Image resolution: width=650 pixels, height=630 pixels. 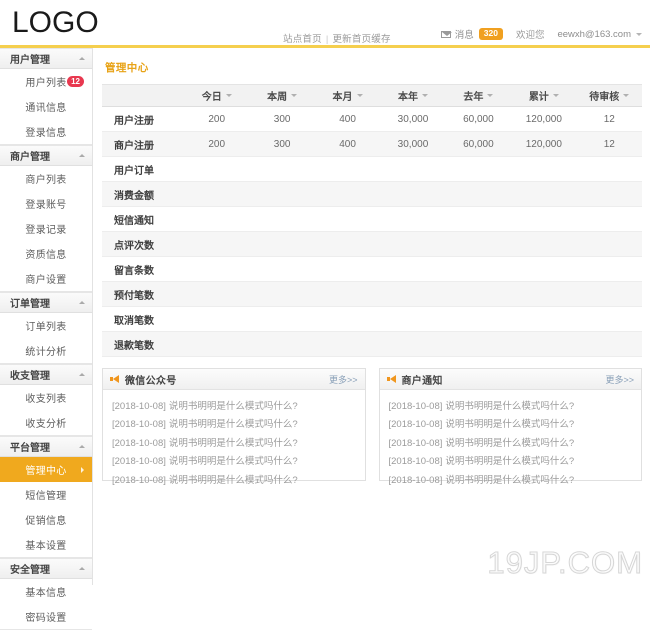 I want to click on table-column-header: 本周, so click(x=282, y=95).